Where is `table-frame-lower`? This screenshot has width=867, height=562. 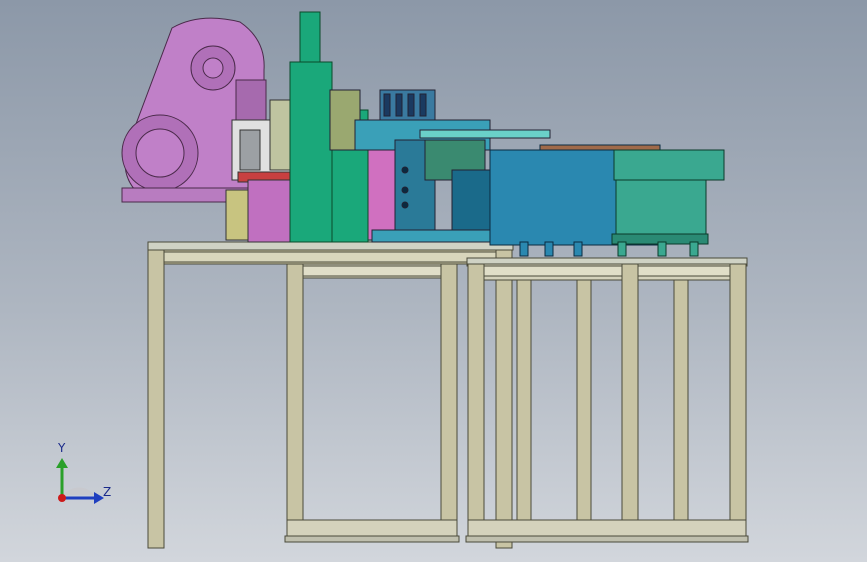
table-frame-lower is located at coordinates (372, 403).